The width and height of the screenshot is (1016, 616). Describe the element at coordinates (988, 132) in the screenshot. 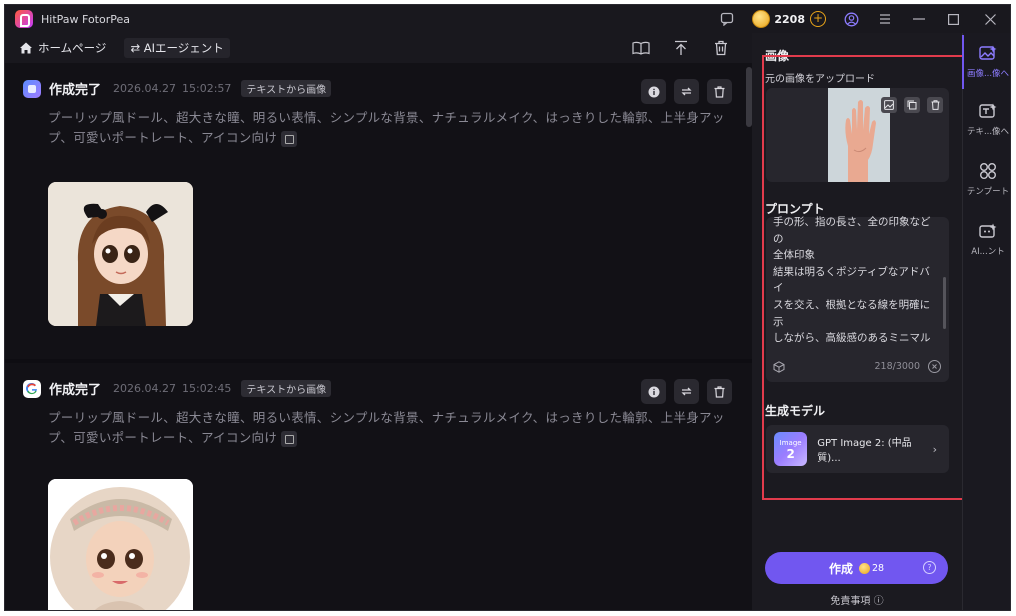

I see `rail-label: テキ...像へ` at that location.